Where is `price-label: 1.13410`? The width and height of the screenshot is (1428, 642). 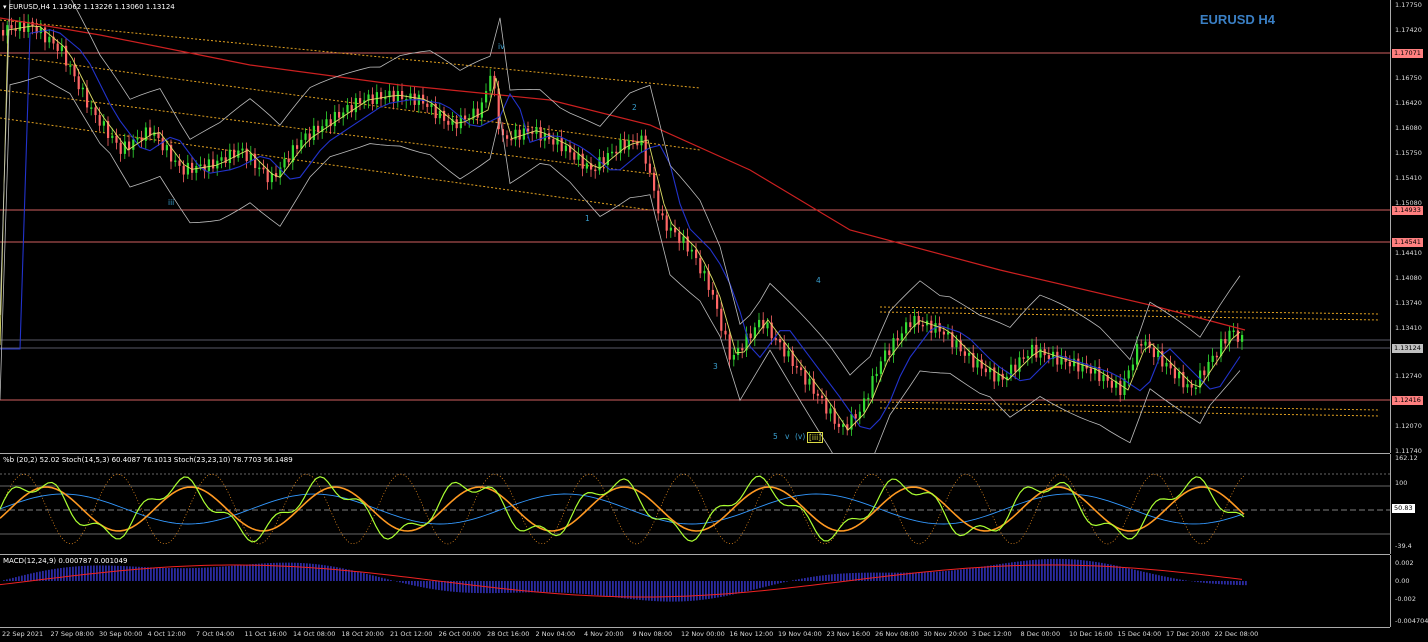 price-label: 1.13410 is located at coordinates (1408, 328).